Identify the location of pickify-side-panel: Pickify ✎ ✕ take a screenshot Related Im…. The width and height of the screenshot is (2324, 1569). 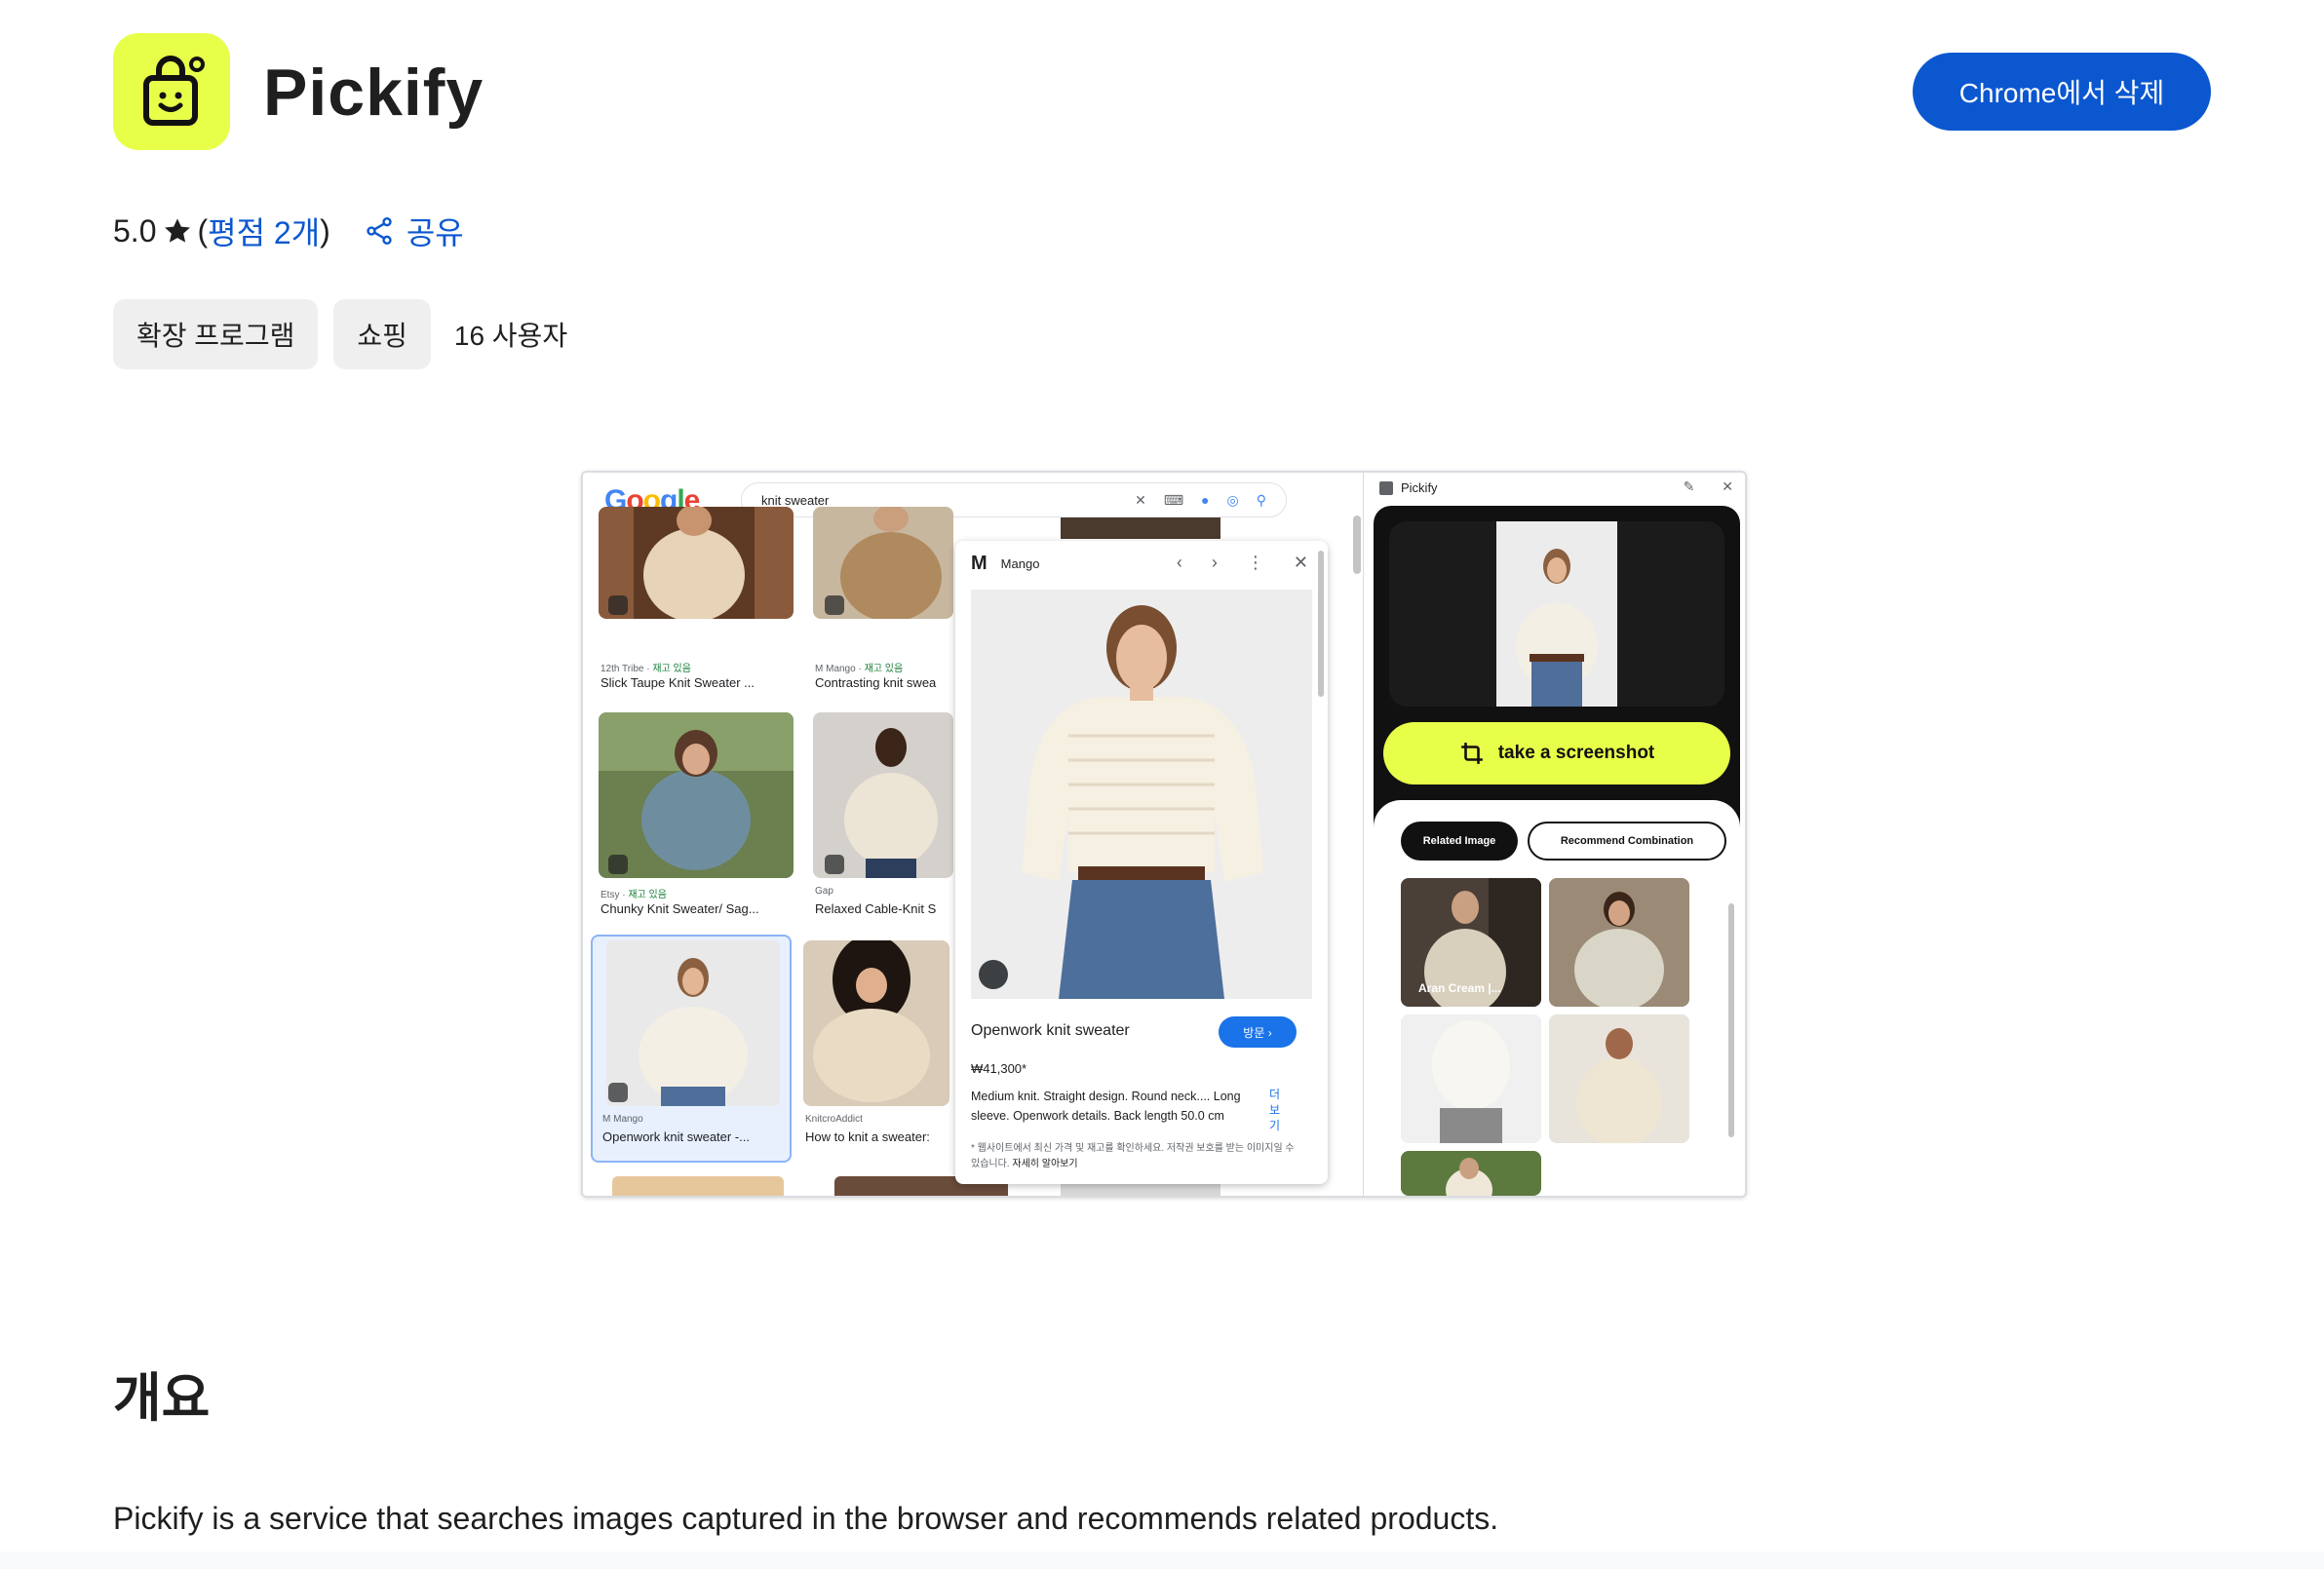
(1554, 834).